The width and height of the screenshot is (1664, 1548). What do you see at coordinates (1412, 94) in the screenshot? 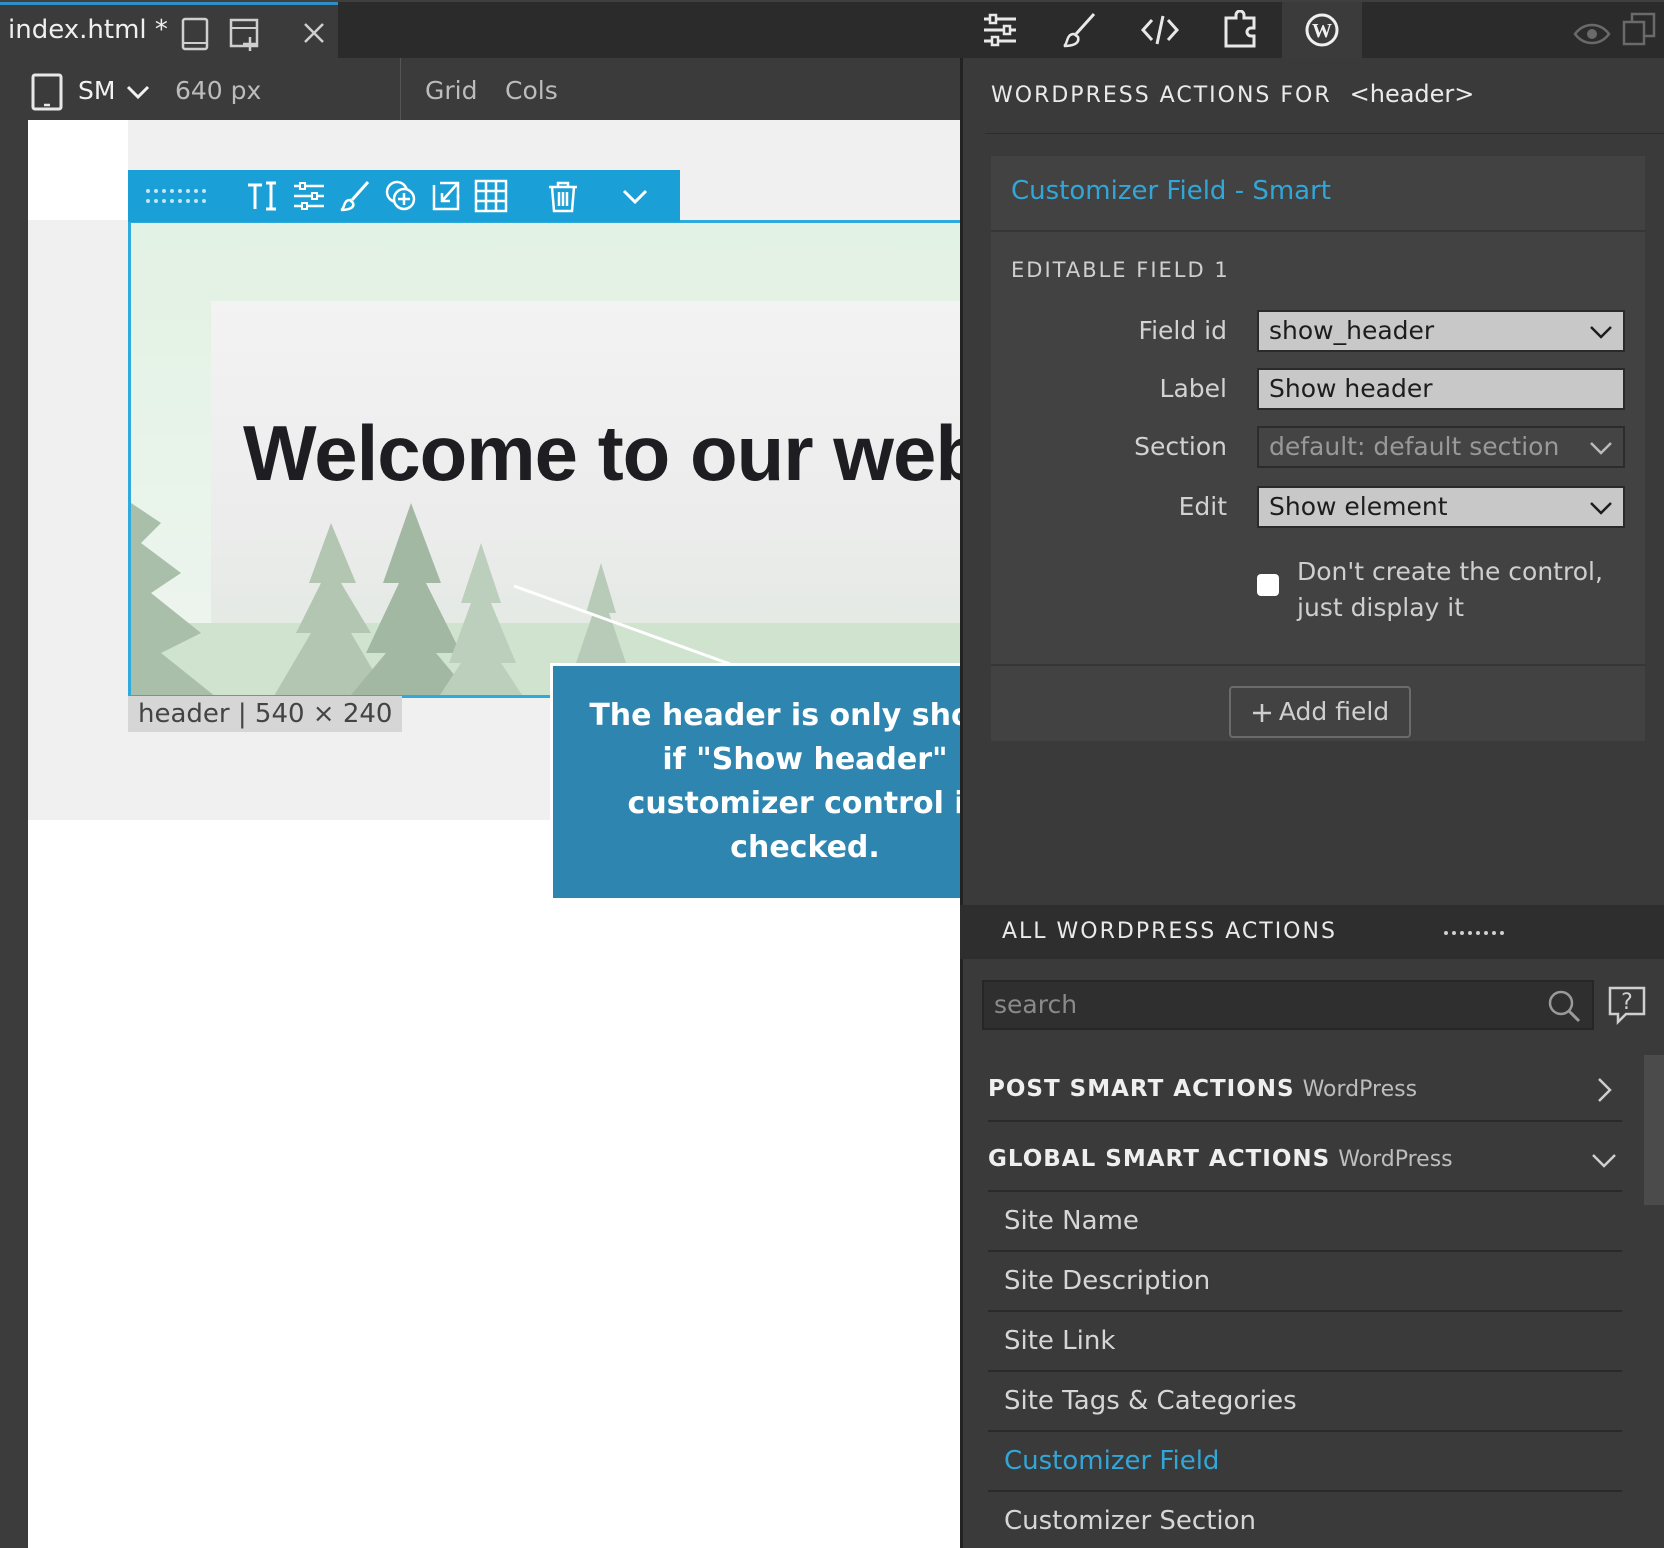
I see `panel-title-tag: <header>` at bounding box center [1412, 94].